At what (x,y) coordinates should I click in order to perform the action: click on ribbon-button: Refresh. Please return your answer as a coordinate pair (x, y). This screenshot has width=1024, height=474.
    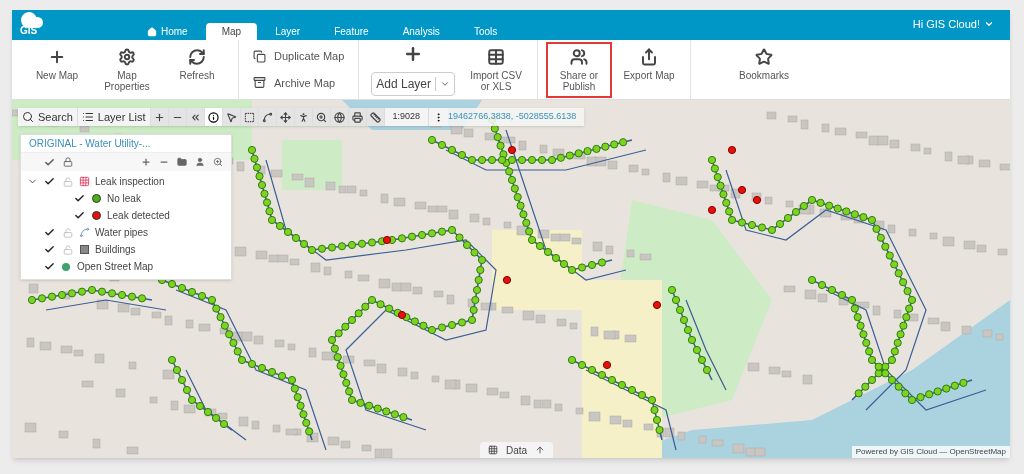
    Looking at the image, I should click on (197, 69).